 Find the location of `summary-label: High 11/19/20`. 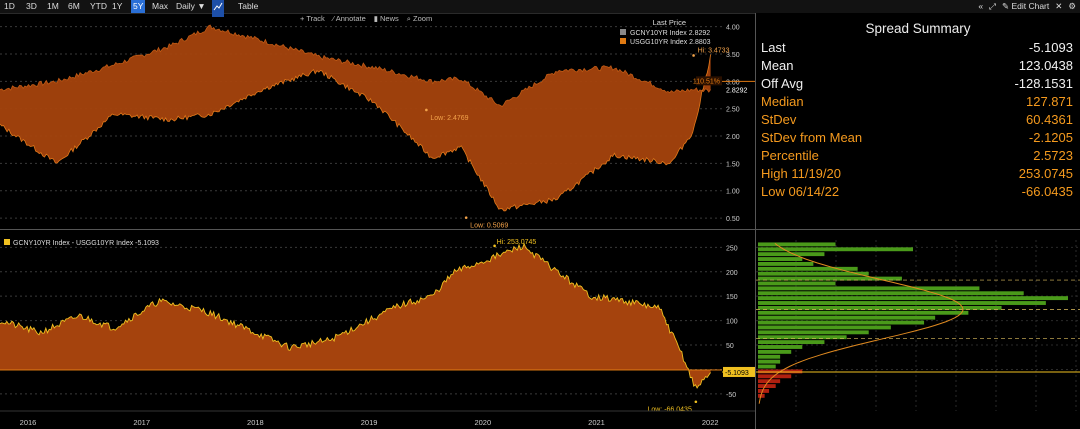

summary-label: High 11/19/20 is located at coordinates (801, 173).